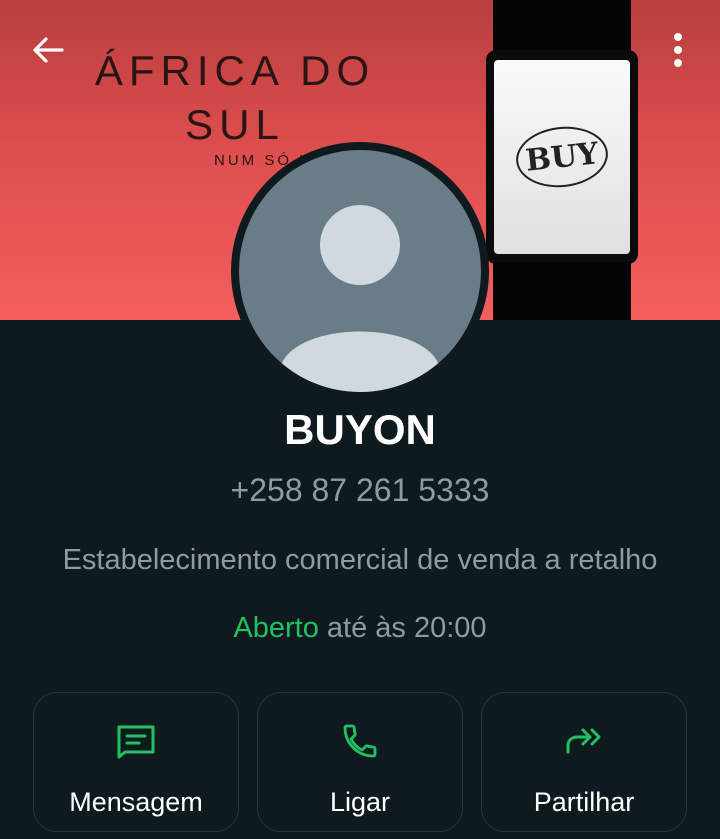 The height and width of the screenshot is (839, 720). I want to click on business-hours: Aberto até às 20:00, so click(360, 628).